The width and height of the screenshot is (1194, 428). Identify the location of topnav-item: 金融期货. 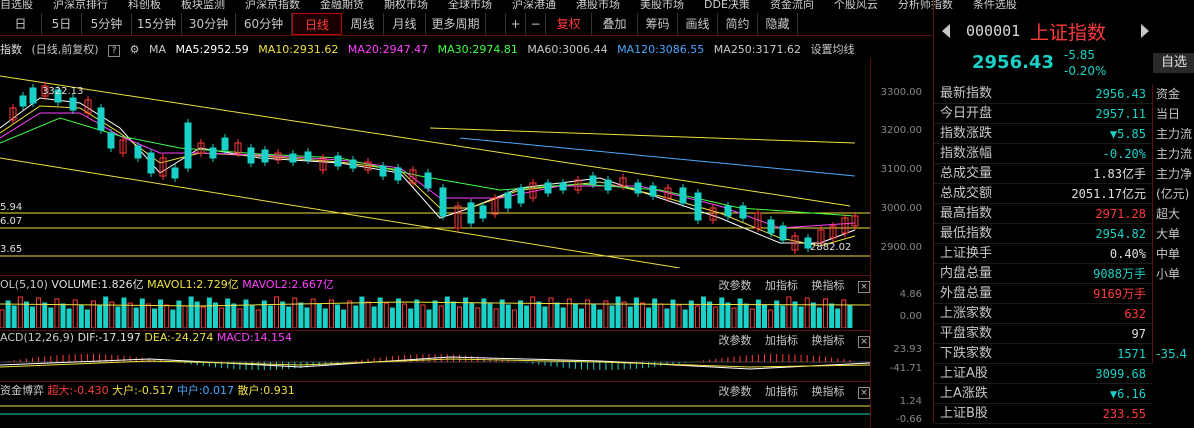
(342, 4).